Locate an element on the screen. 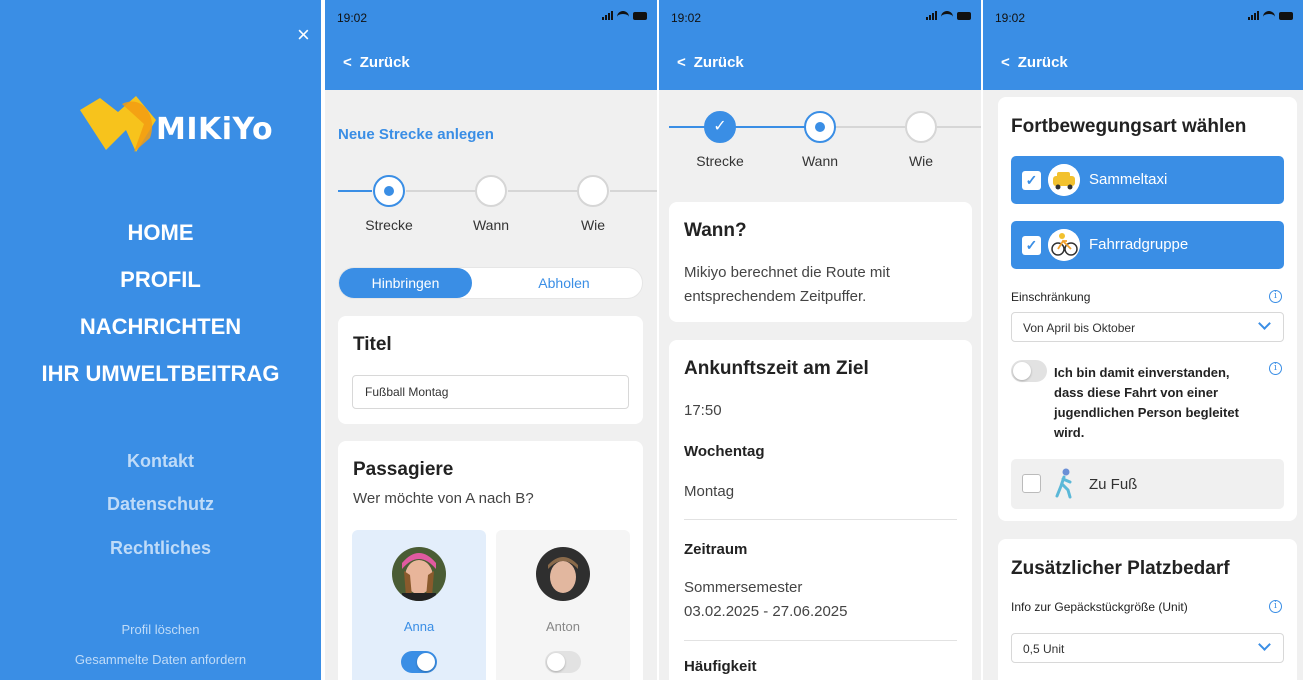 The height and width of the screenshot is (680, 1303). walking-person-icon is located at coordinates (1063, 483).